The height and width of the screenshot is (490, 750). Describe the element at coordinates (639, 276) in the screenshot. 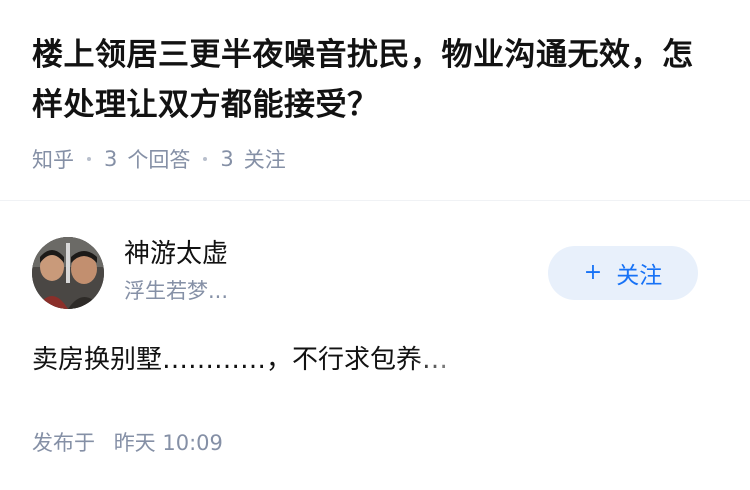

I see `follow-button-label: 关注` at that location.